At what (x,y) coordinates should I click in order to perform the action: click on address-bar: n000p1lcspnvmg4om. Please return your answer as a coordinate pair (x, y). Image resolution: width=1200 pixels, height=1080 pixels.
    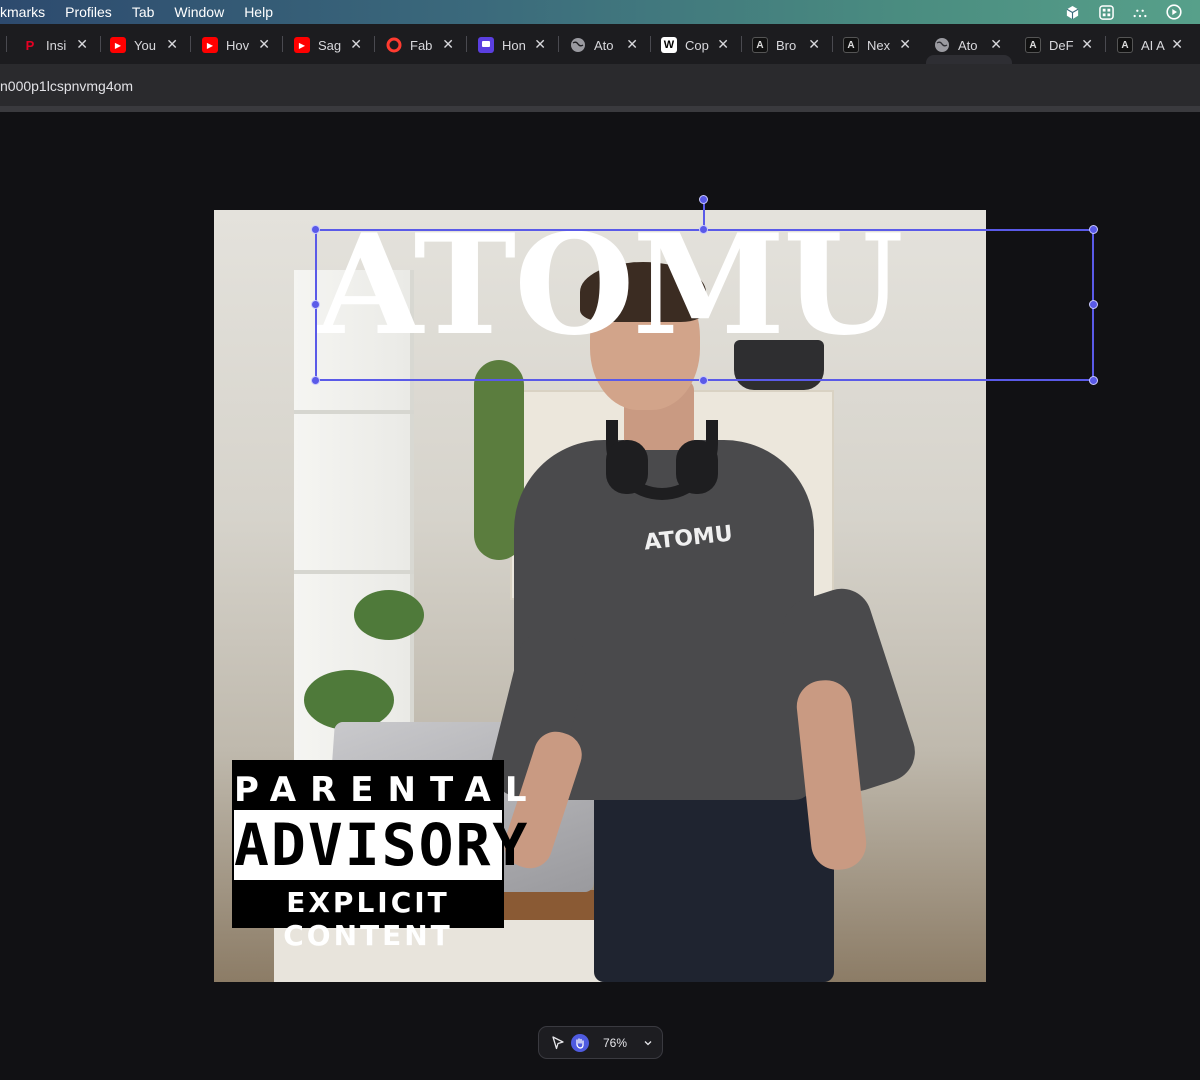
    Looking at the image, I should click on (600, 85).